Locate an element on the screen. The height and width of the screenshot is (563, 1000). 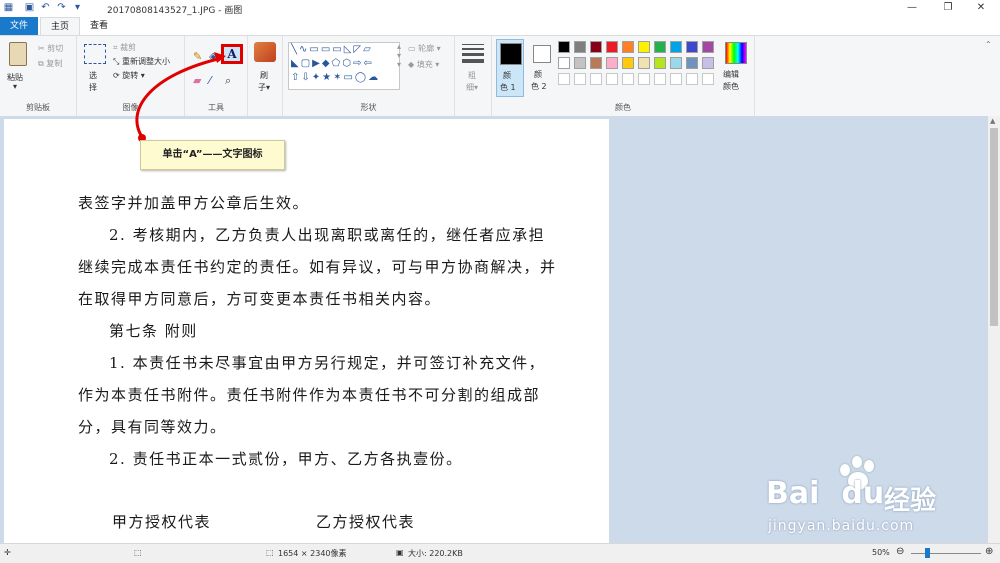
brushes-button: 刷 子▾ is located at coordinates (265, 70).